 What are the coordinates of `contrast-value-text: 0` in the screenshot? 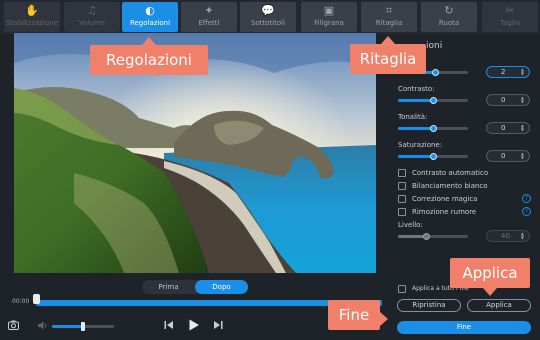 It's located at (503, 100).